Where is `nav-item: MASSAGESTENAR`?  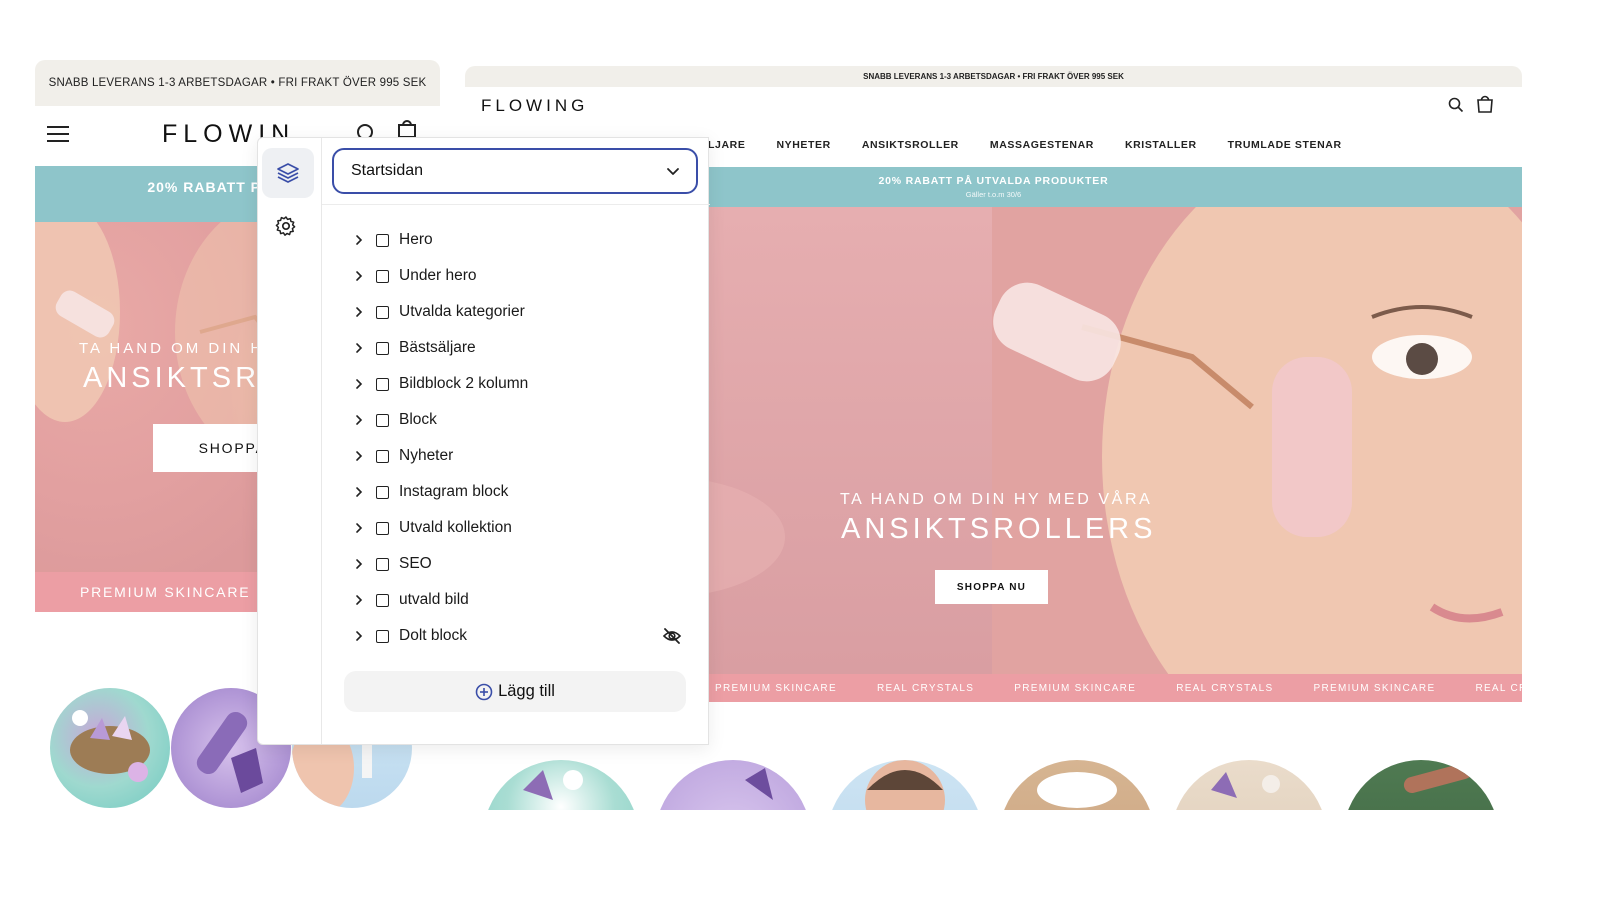 nav-item: MASSAGESTENAR is located at coordinates (1042, 145).